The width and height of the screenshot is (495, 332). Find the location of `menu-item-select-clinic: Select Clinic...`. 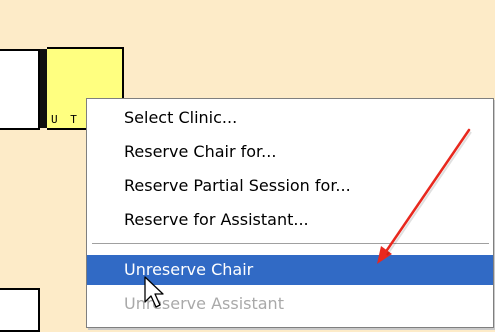

menu-item-select-clinic: Select Clinic... is located at coordinates (290, 118).